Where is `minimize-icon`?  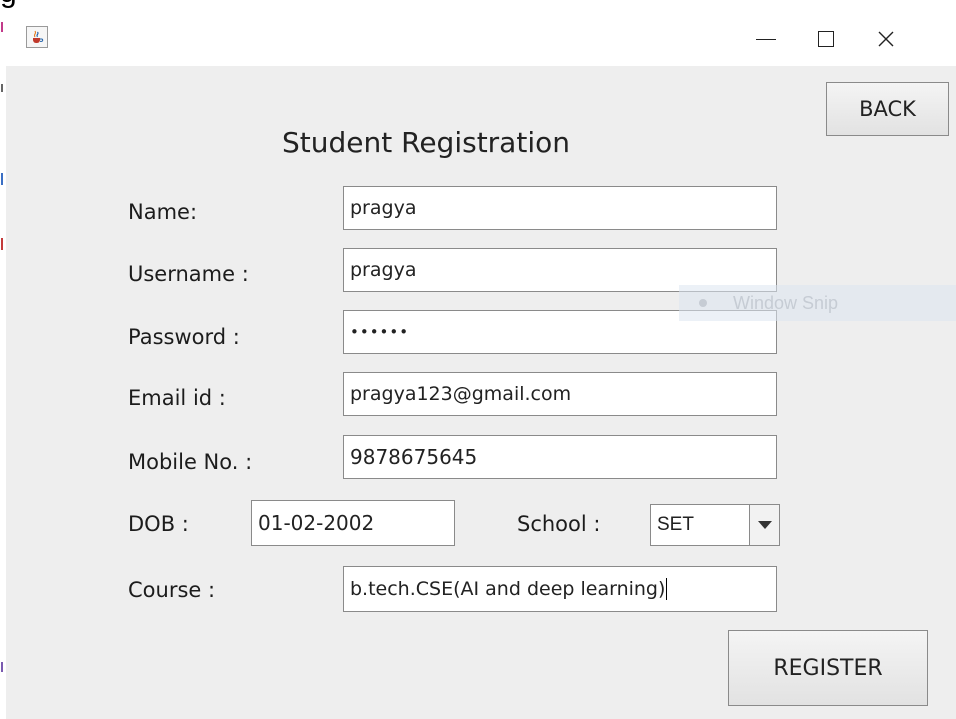 minimize-icon is located at coordinates (766, 39).